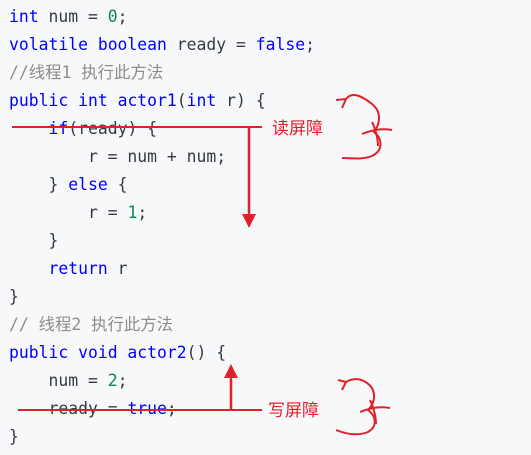  I want to click on up-arrow-icon, so click(231, 371).